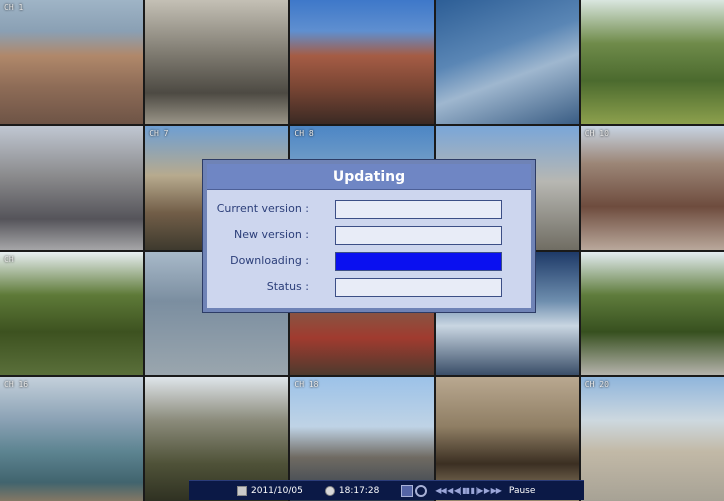  Describe the element at coordinates (369, 177) in the screenshot. I see `dialog-title: Updating` at that location.